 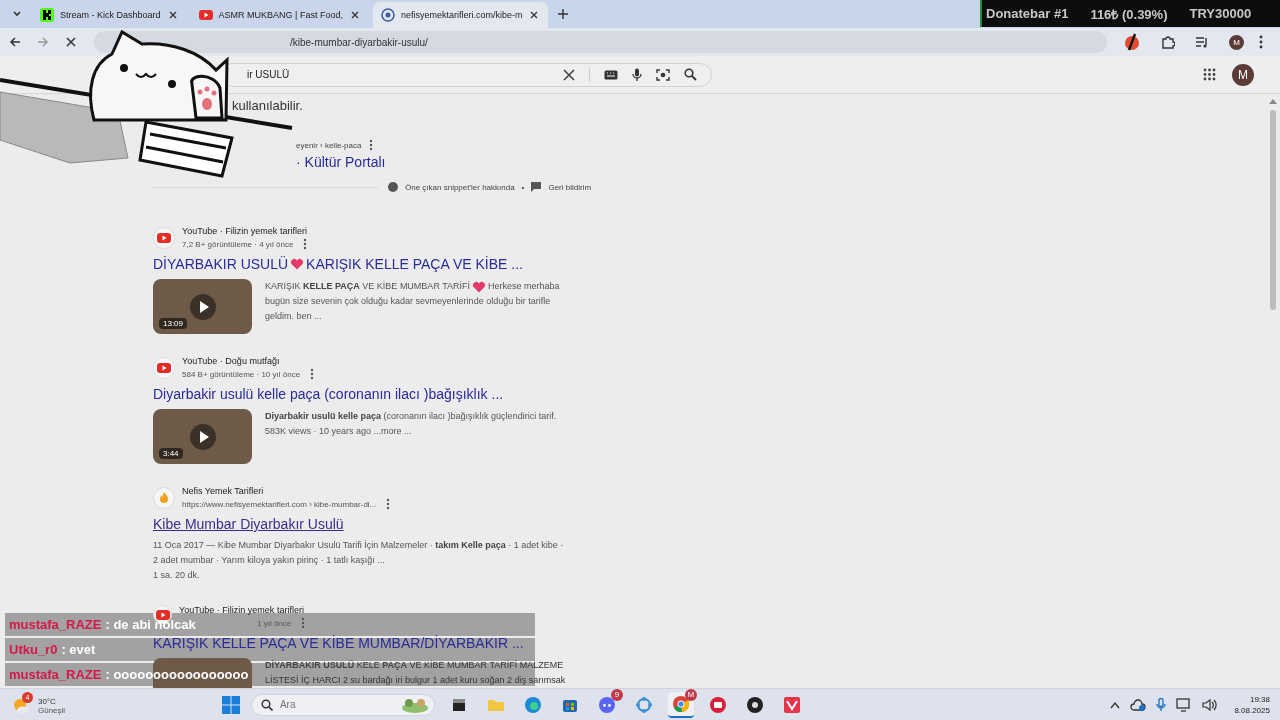 I want to click on snippet-text: KARIŞIK KELLE PAÇA VE KİBE MUMBAR TARİFİ Herkese merhaba, so click(x=412, y=286).